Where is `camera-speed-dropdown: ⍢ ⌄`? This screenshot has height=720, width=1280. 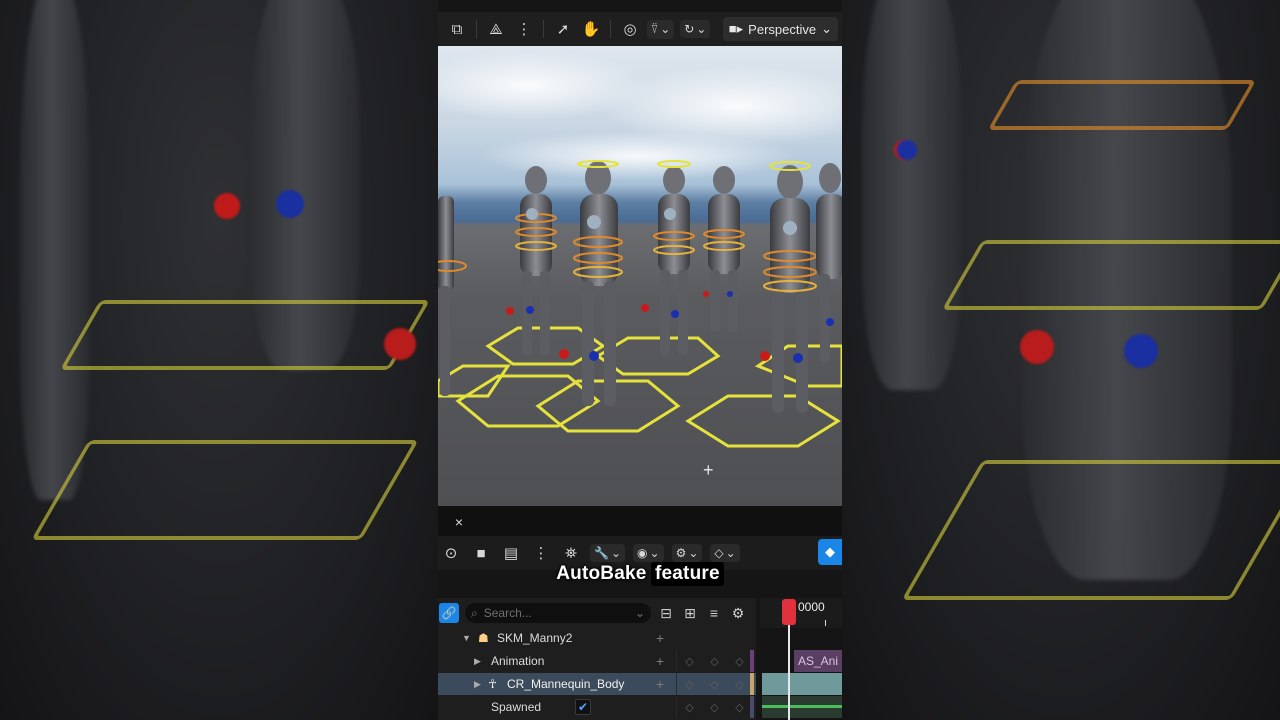
camera-speed-dropdown: ⍢ ⌄ is located at coordinates (661, 29).